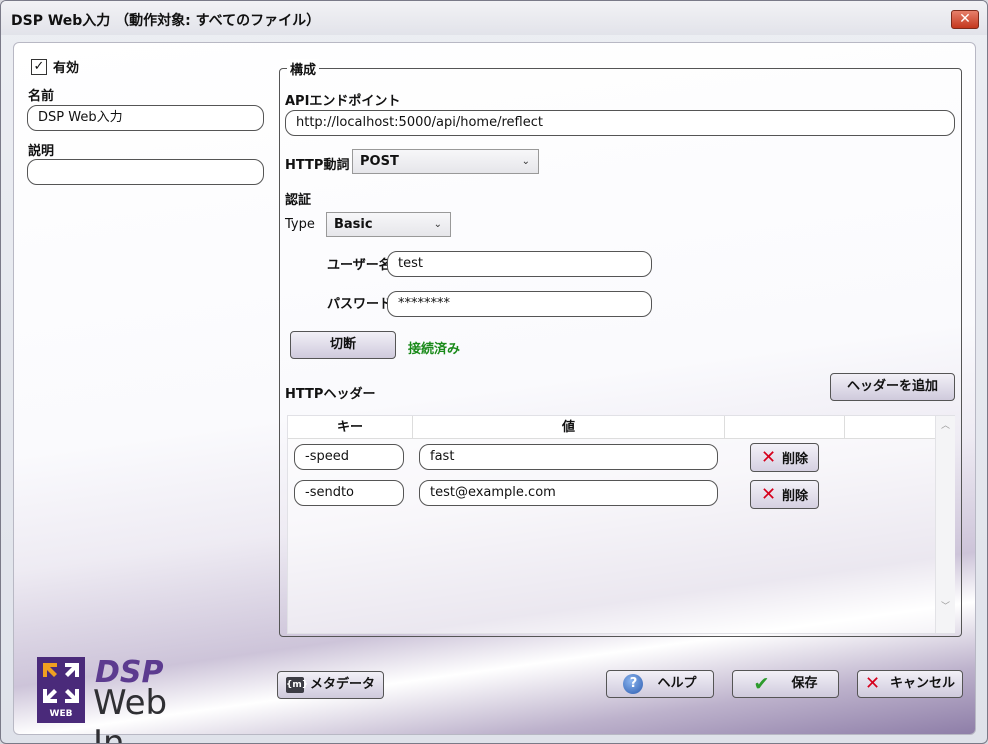 The width and height of the screenshot is (988, 744). Describe the element at coordinates (804, 683) in the screenshot. I see `save-label: 保存` at that location.